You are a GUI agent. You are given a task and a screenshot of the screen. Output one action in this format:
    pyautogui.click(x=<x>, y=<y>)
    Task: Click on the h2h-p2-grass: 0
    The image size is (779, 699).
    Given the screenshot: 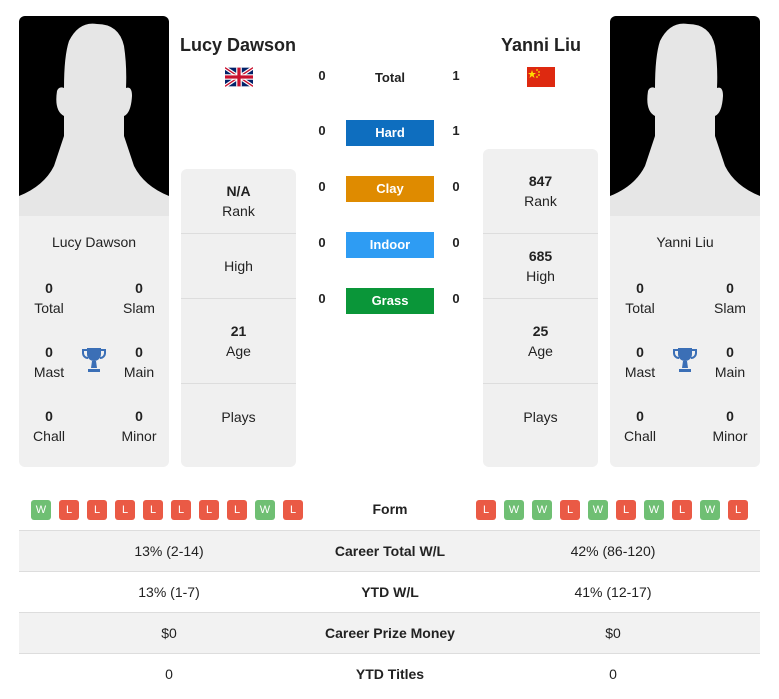 What is the action you would take?
    pyautogui.click(x=456, y=298)
    